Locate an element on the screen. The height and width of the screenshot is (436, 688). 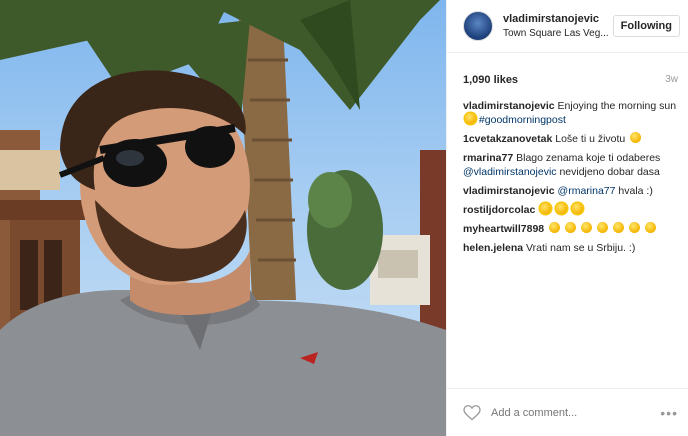
comment-item: 1cvetakzanovetak Loše ti u životu is located at coordinates (571, 139).